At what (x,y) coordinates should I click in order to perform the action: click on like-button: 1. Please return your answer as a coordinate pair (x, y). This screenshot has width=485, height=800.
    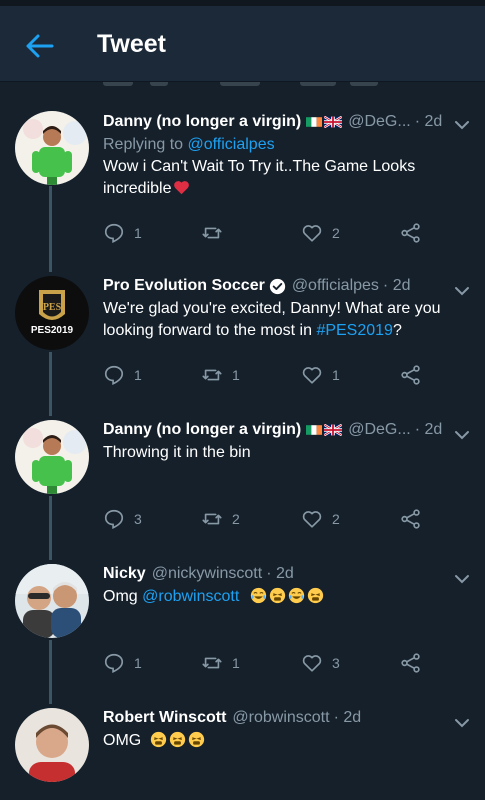
    Looking at the image, I should click on (320, 375).